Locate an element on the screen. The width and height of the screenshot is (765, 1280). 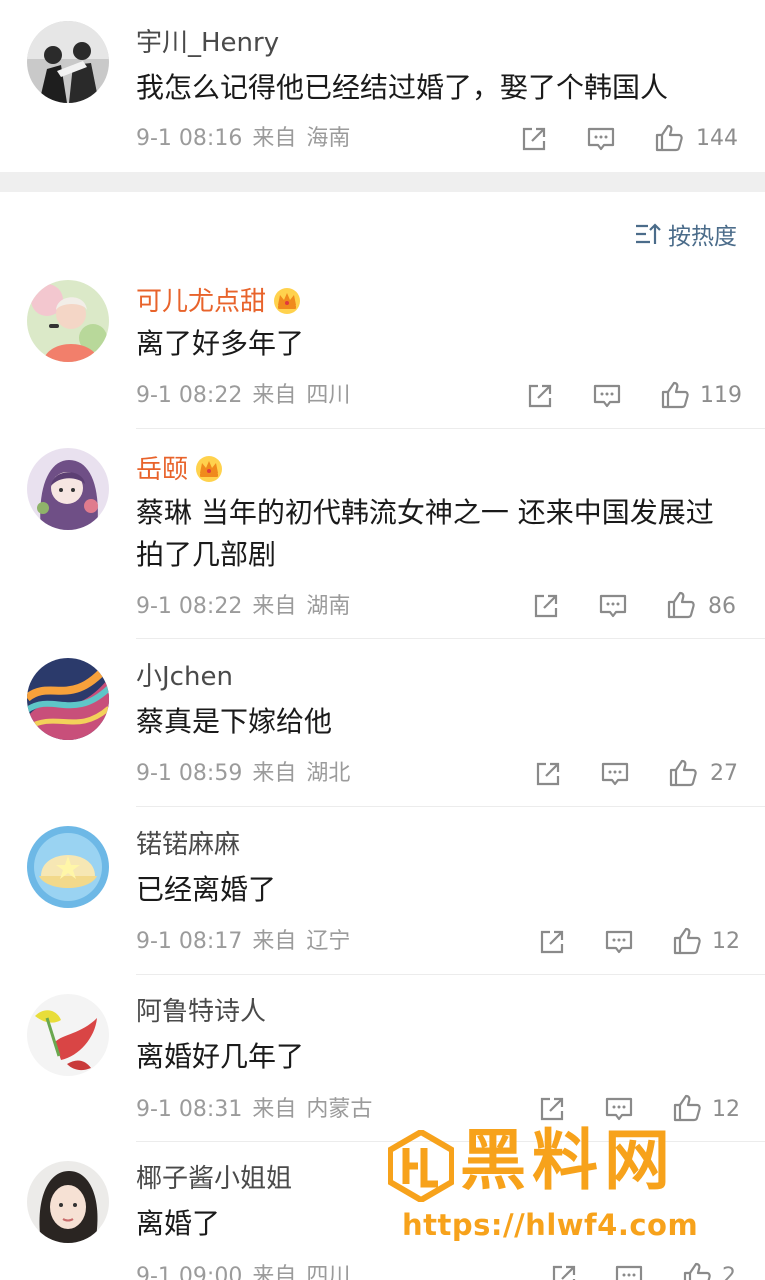
comment-meta: 9-1 08:22 来自 湖南 is located at coordinates (243, 606).